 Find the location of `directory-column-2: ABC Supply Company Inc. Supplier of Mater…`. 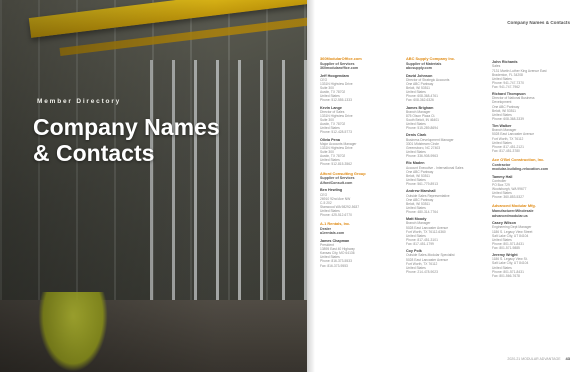

directory-column-2: ABC Supply Company Inc. Supplier of Mater… is located at coordinates (447, 167).